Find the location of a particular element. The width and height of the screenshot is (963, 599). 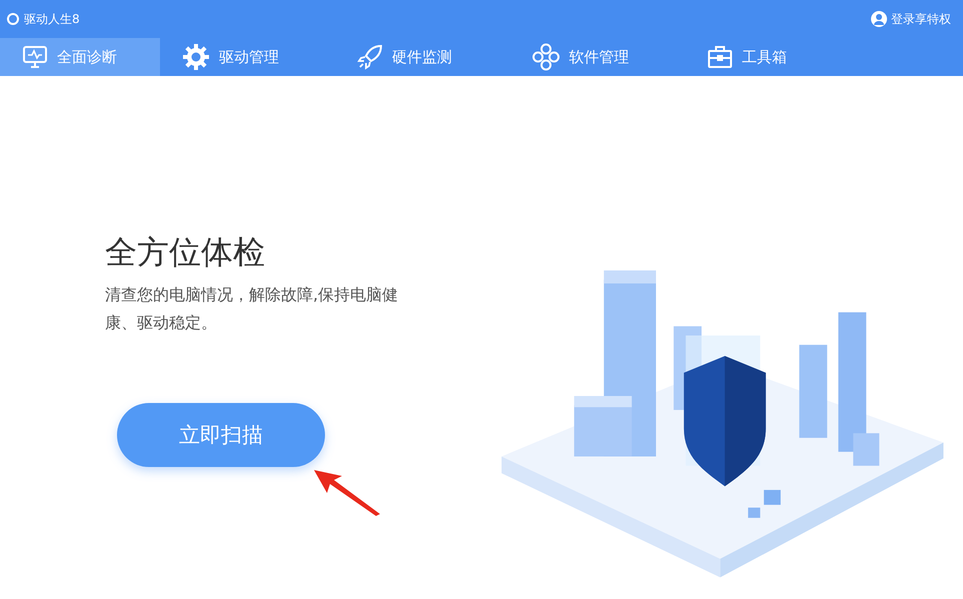

nav-tab: 驱动管理 is located at coordinates (247, 57).